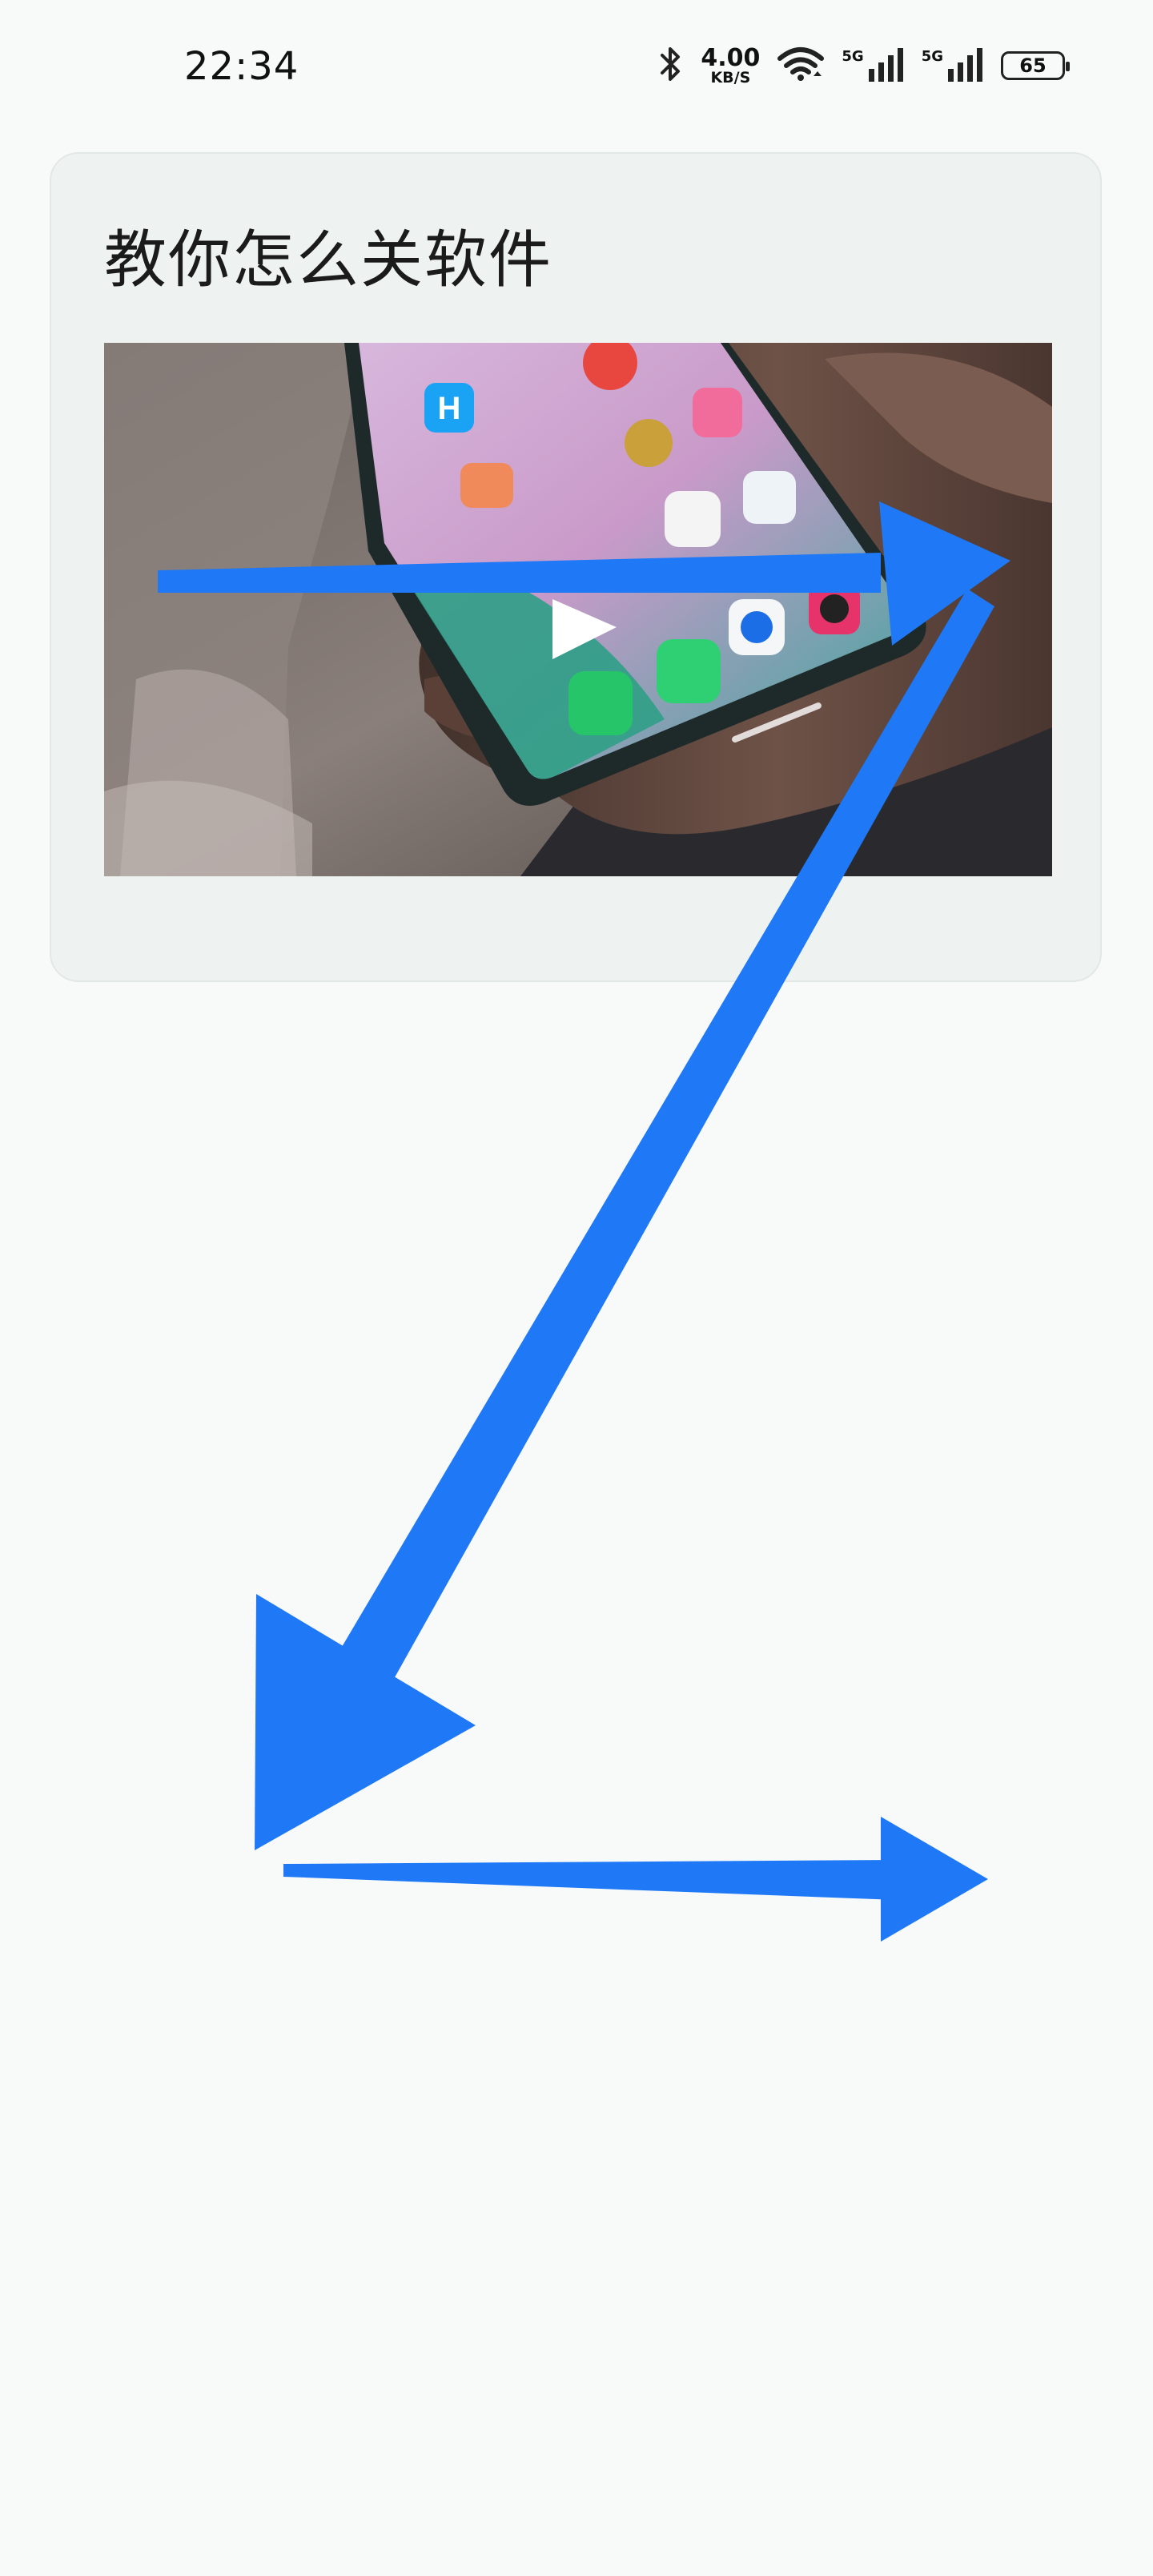 Image resolution: width=1153 pixels, height=2576 pixels. Describe the element at coordinates (635, 1879) in the screenshot. I see `arrow-right-bottom-icon` at that location.